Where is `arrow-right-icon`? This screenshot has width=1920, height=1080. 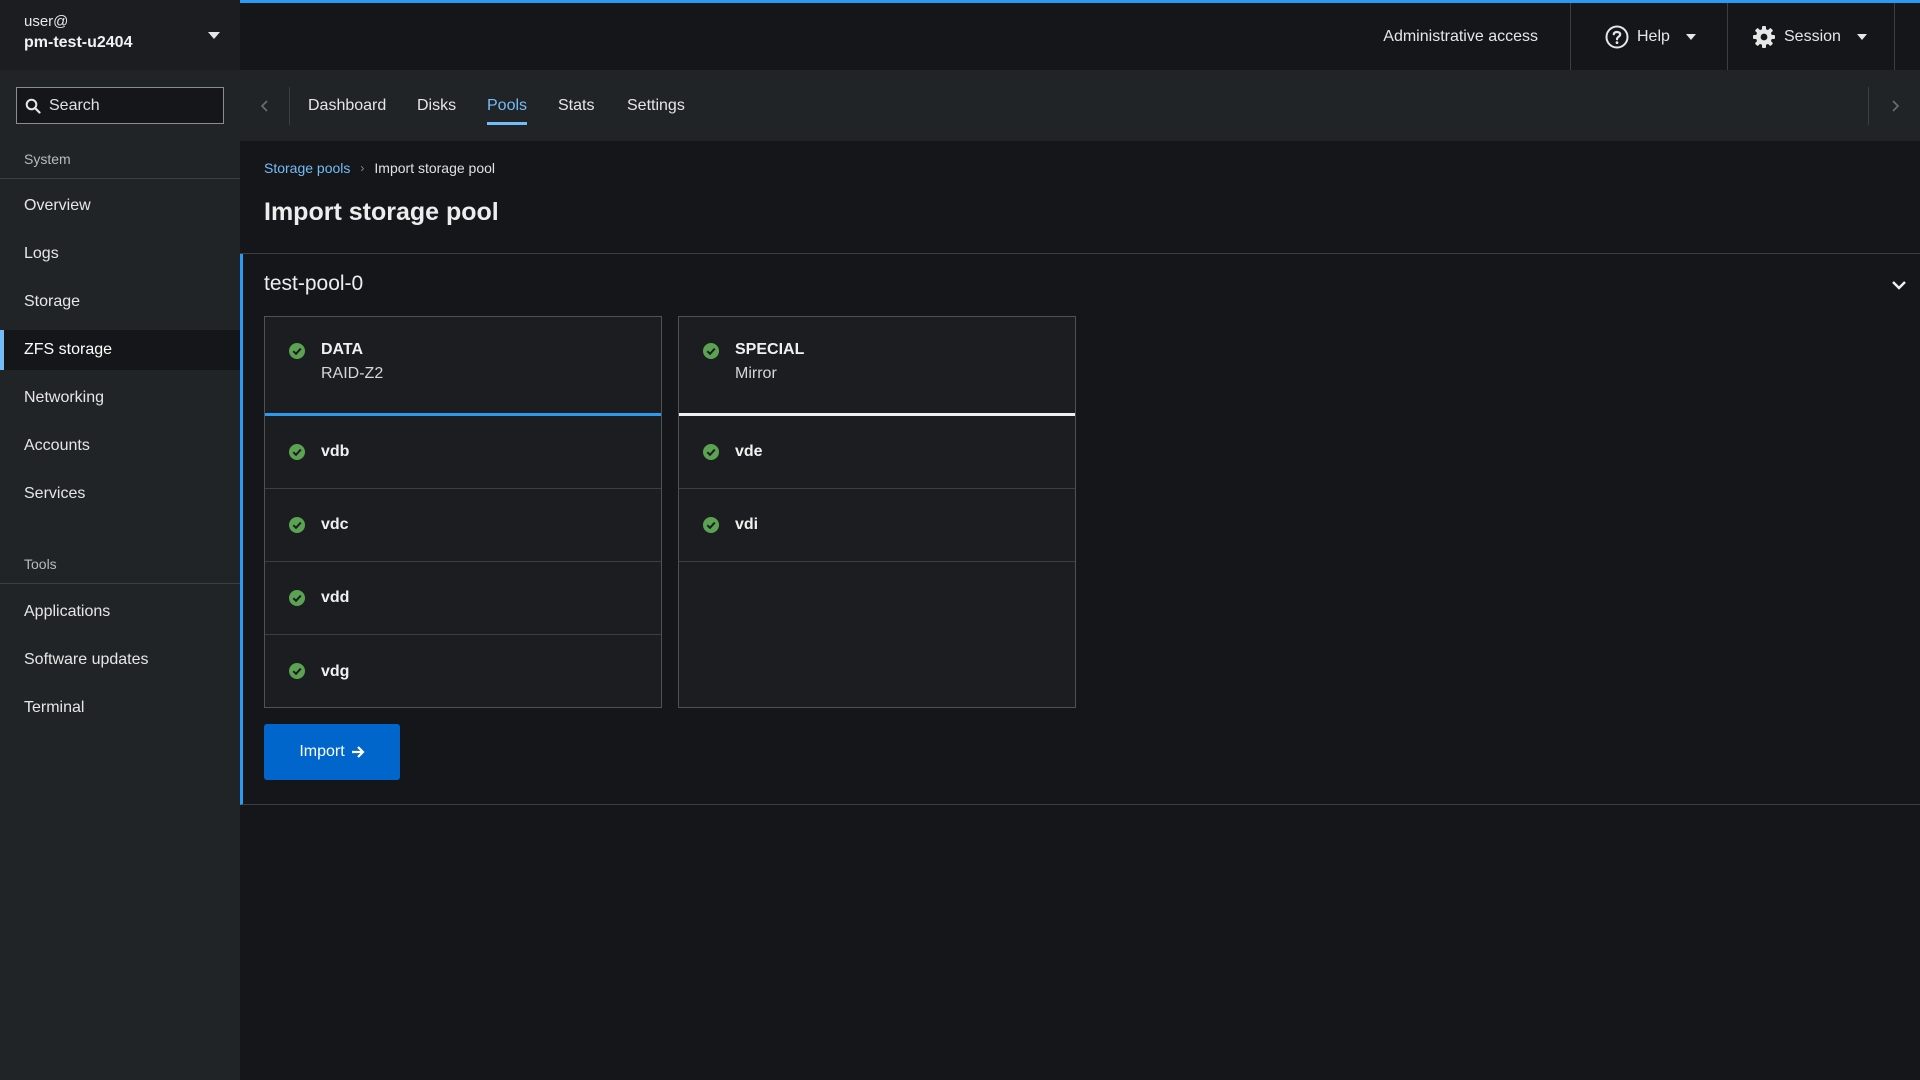
arrow-right-icon is located at coordinates (358, 752).